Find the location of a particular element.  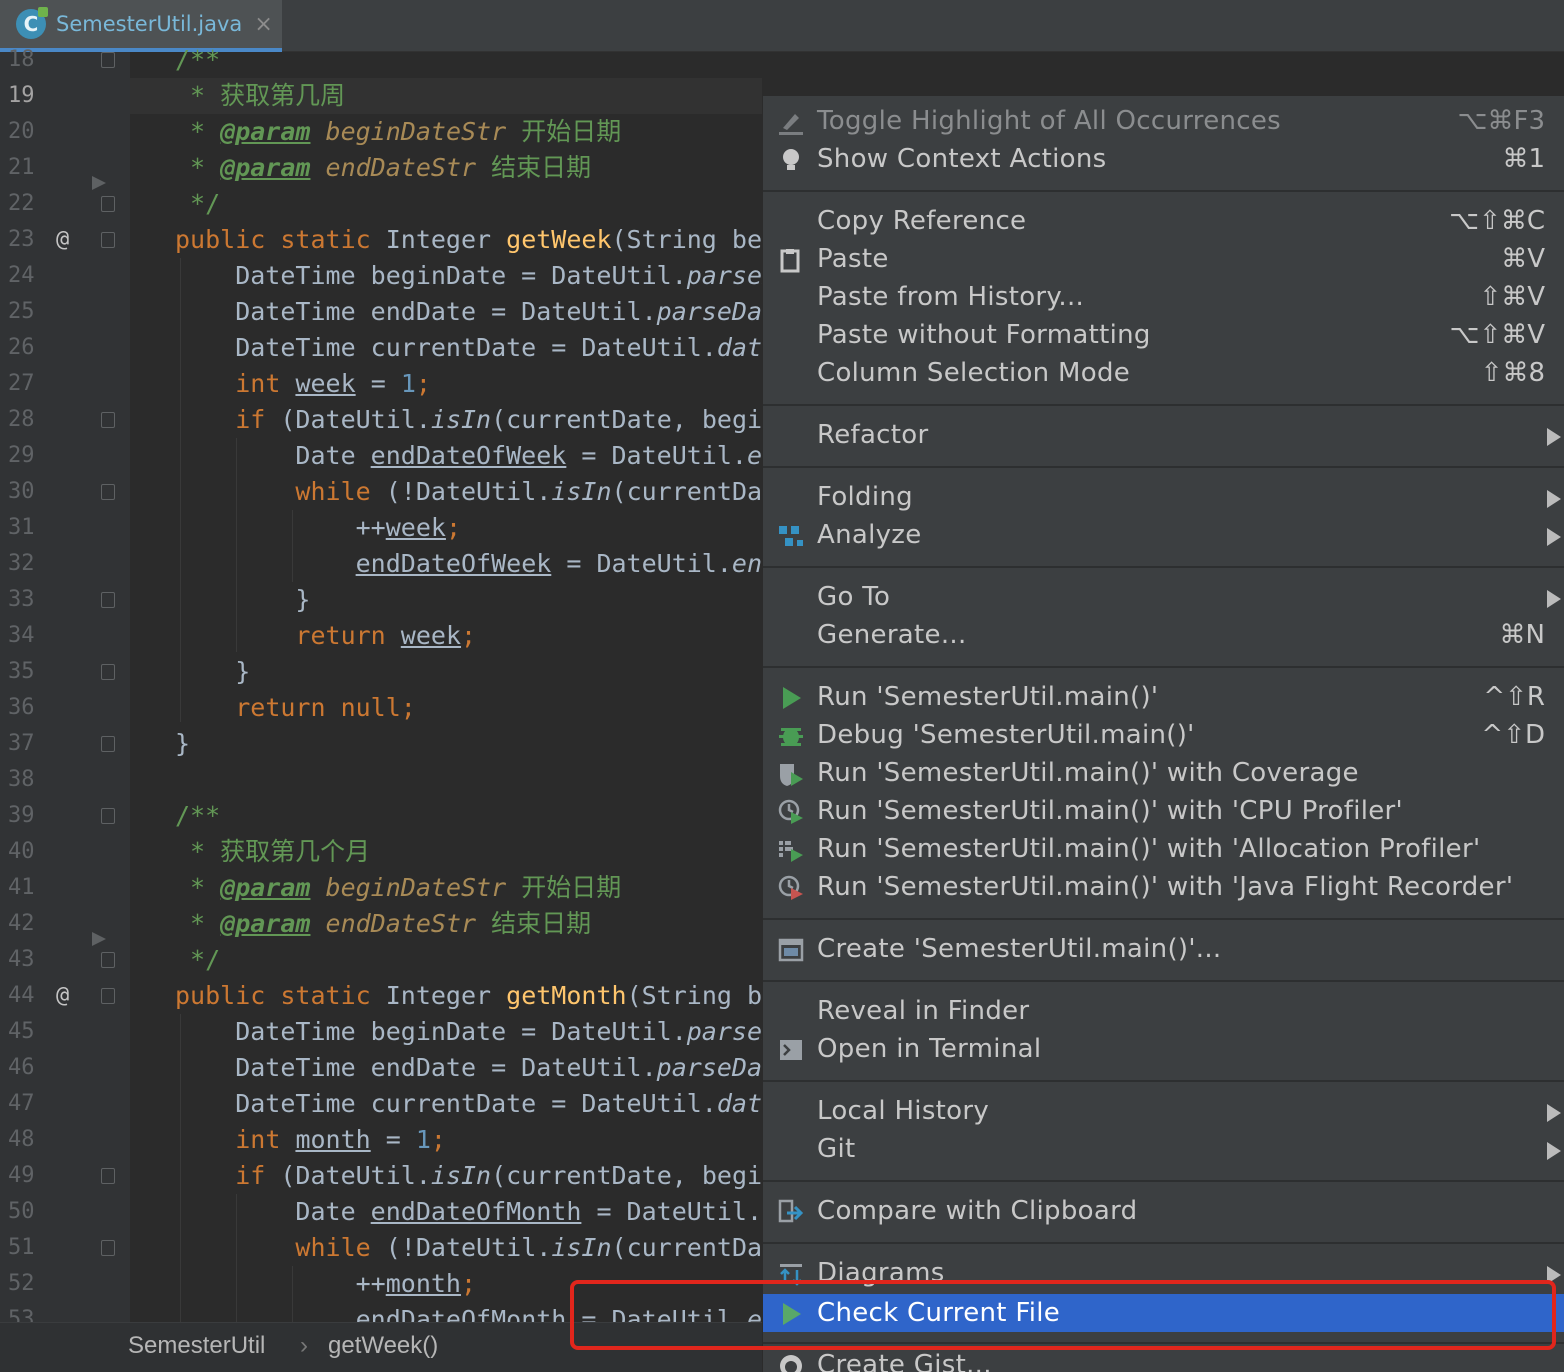

line-number: 30 is located at coordinates (21, 491).